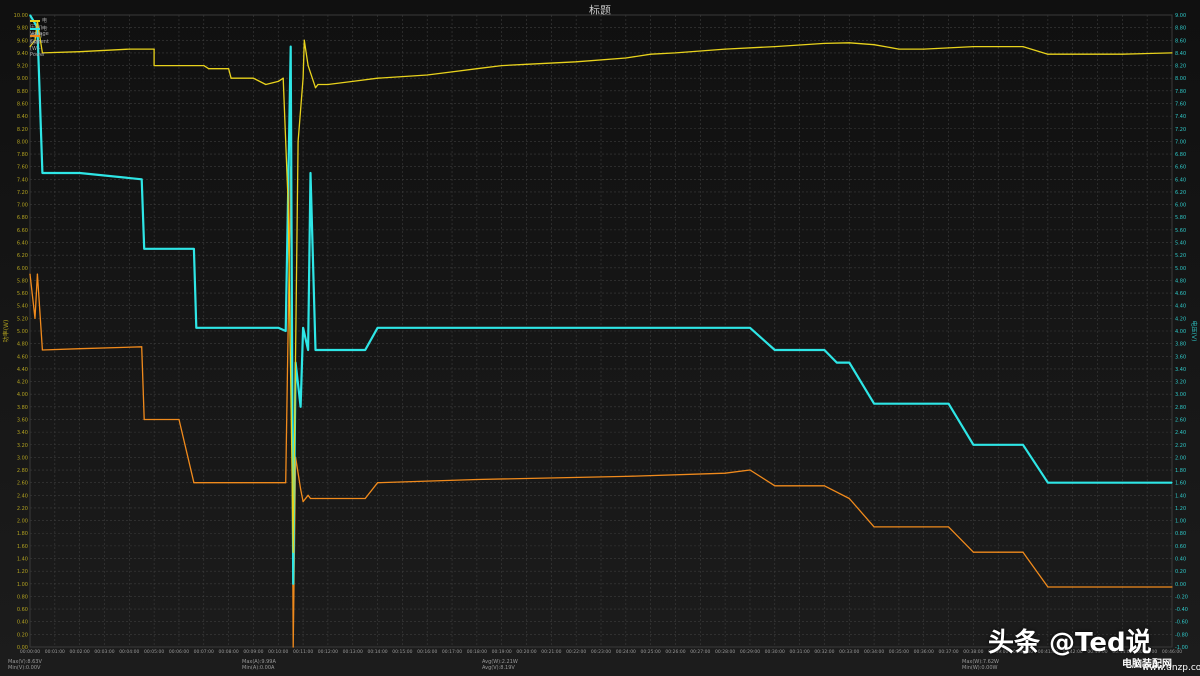  Describe the element at coordinates (725, 652) in the screenshot. I see `x-tick-label: 00:28:00` at that location.